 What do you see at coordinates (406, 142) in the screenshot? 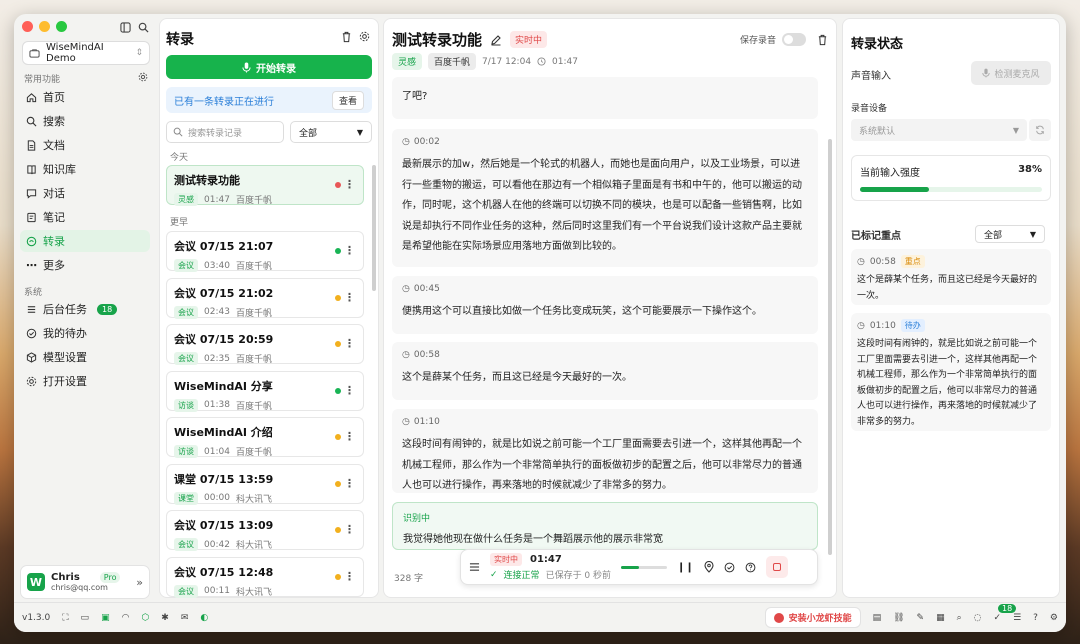
I see `clock-icon: ◷` at bounding box center [406, 142].